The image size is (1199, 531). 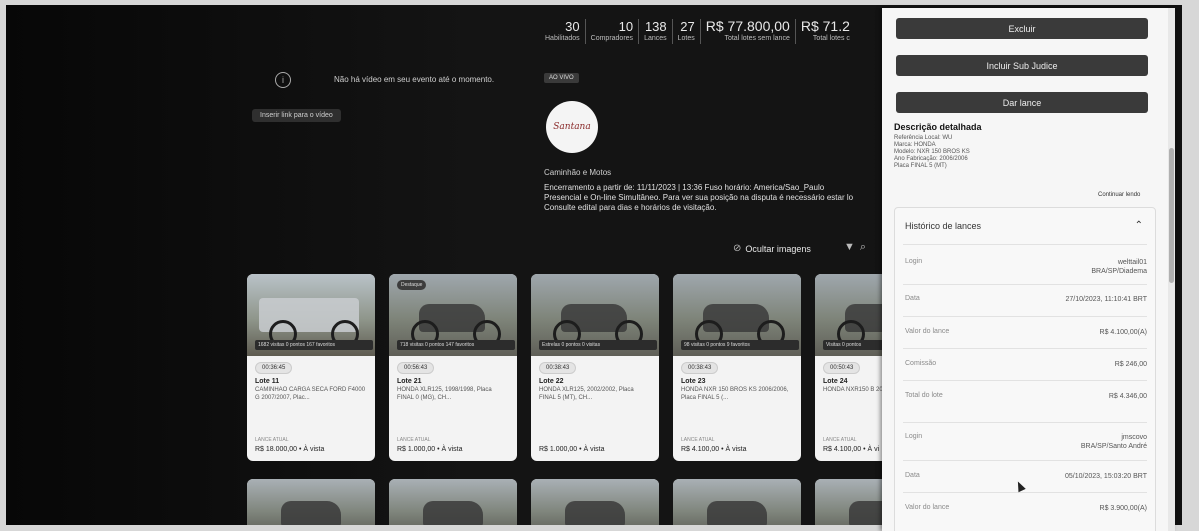 What do you see at coordinates (825, 26) in the screenshot?
I see `stat-value: R$ 71.2` at bounding box center [825, 26].